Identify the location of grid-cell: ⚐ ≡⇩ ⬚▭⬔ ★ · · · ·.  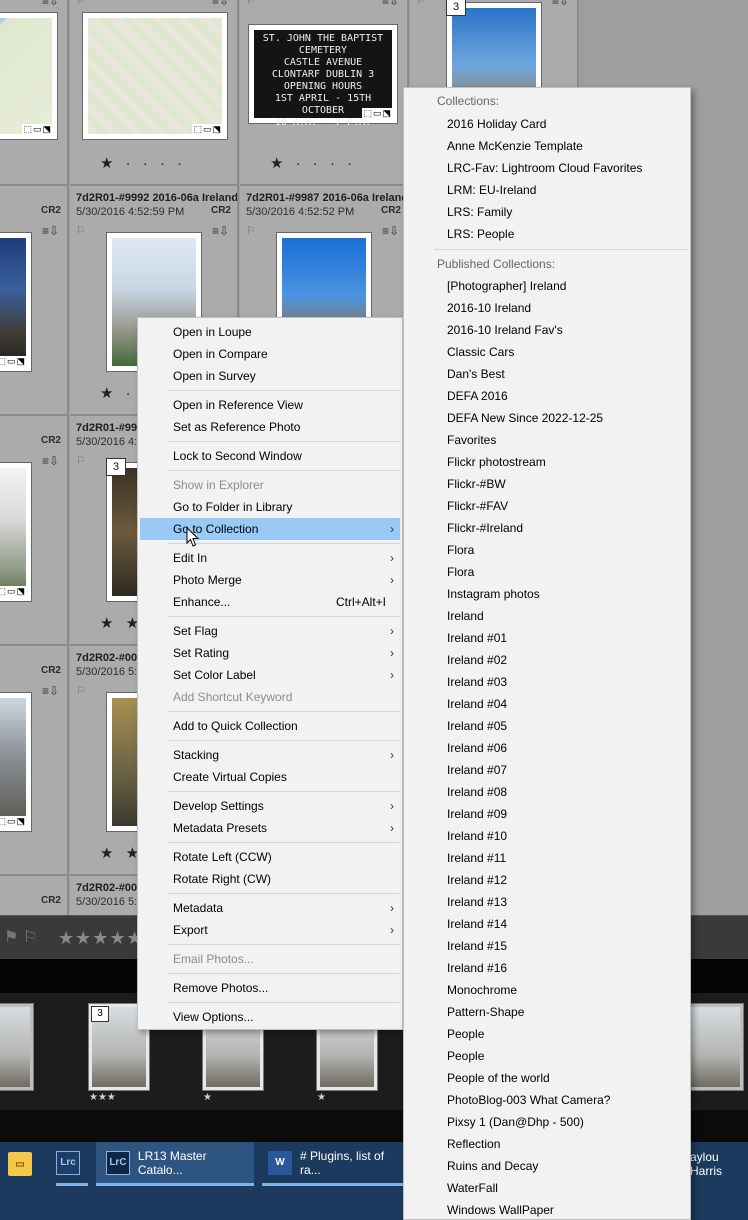
(154, 93).